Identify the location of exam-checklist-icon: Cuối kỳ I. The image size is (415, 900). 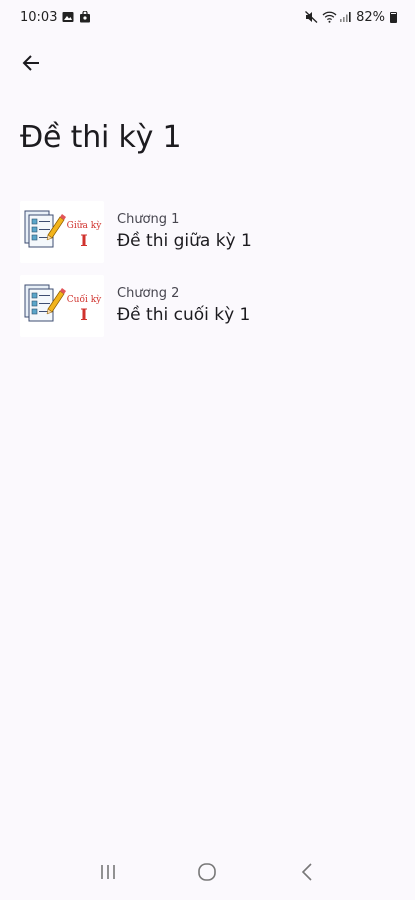
(63, 304).